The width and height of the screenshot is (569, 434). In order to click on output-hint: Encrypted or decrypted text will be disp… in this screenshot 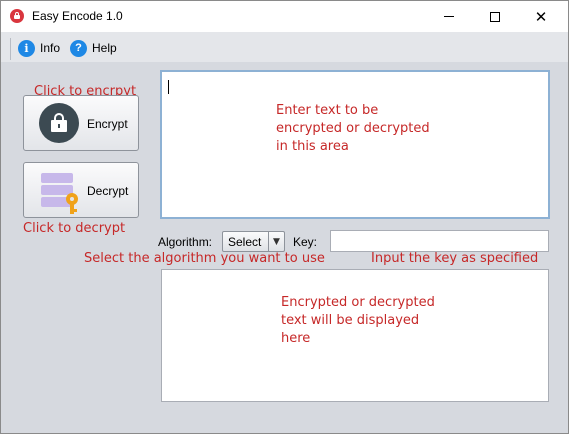, I will do `click(358, 320)`.